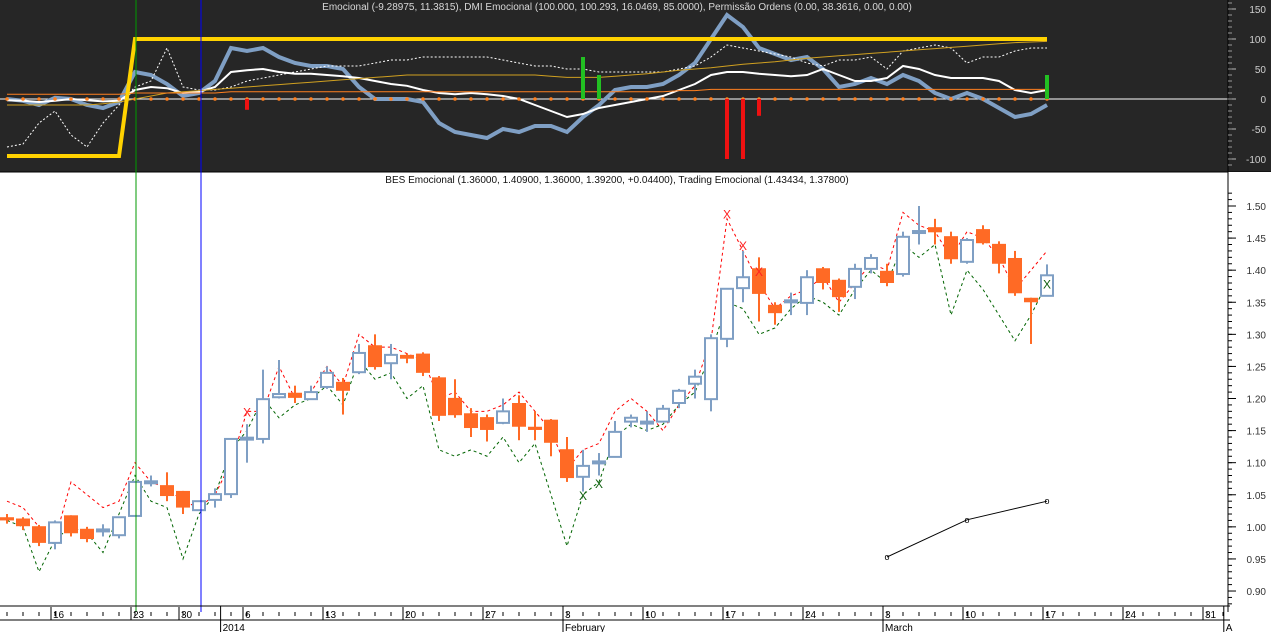 This screenshot has height=632, width=1271. What do you see at coordinates (888, 615) in the screenshot?
I see `date-label: 3` at bounding box center [888, 615].